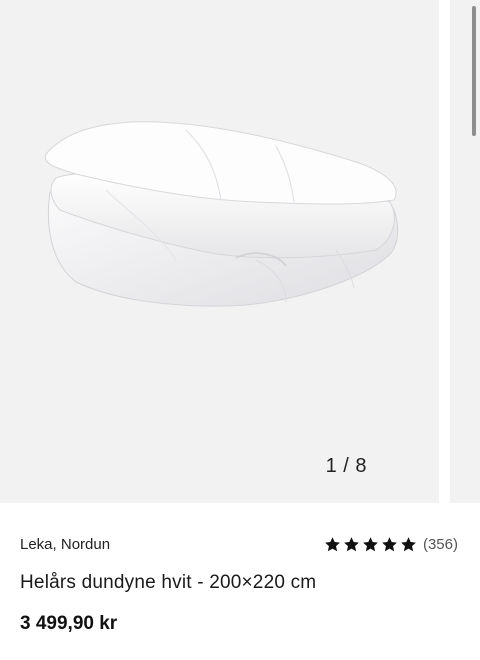  Describe the element at coordinates (239, 544) in the screenshot. I see `product-meta-row: Leka, Nordun (356)` at that location.